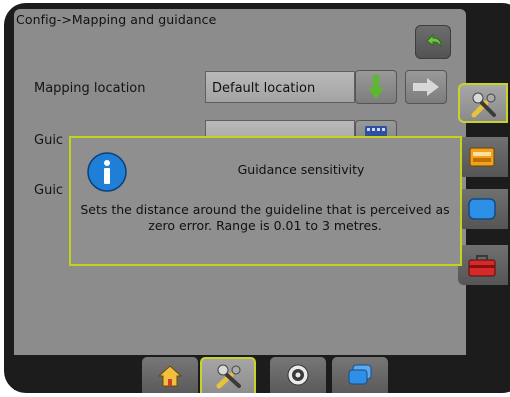  What do you see at coordinates (49, 190) in the screenshot?
I see `guidance-row-label-2: Guic` at bounding box center [49, 190].